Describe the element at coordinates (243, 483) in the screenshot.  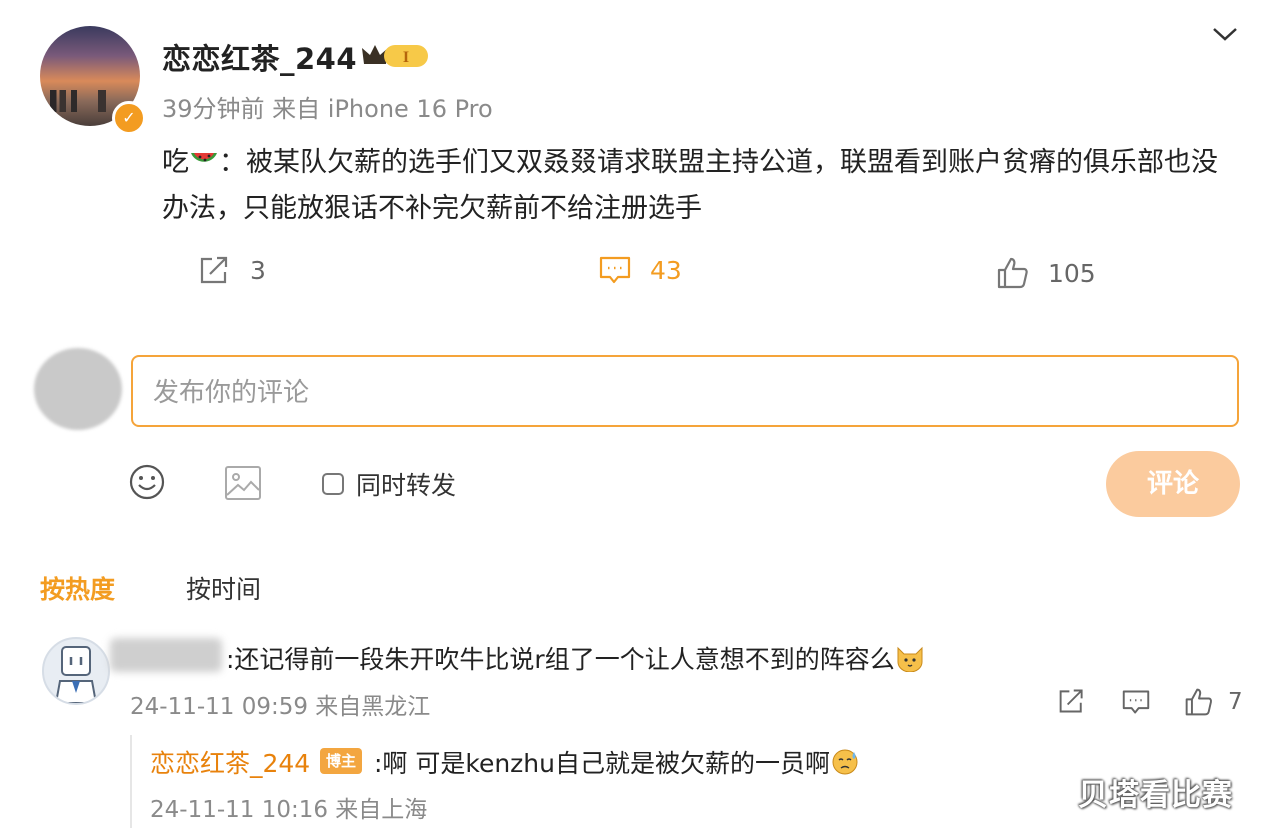
I see `image-icon` at that location.